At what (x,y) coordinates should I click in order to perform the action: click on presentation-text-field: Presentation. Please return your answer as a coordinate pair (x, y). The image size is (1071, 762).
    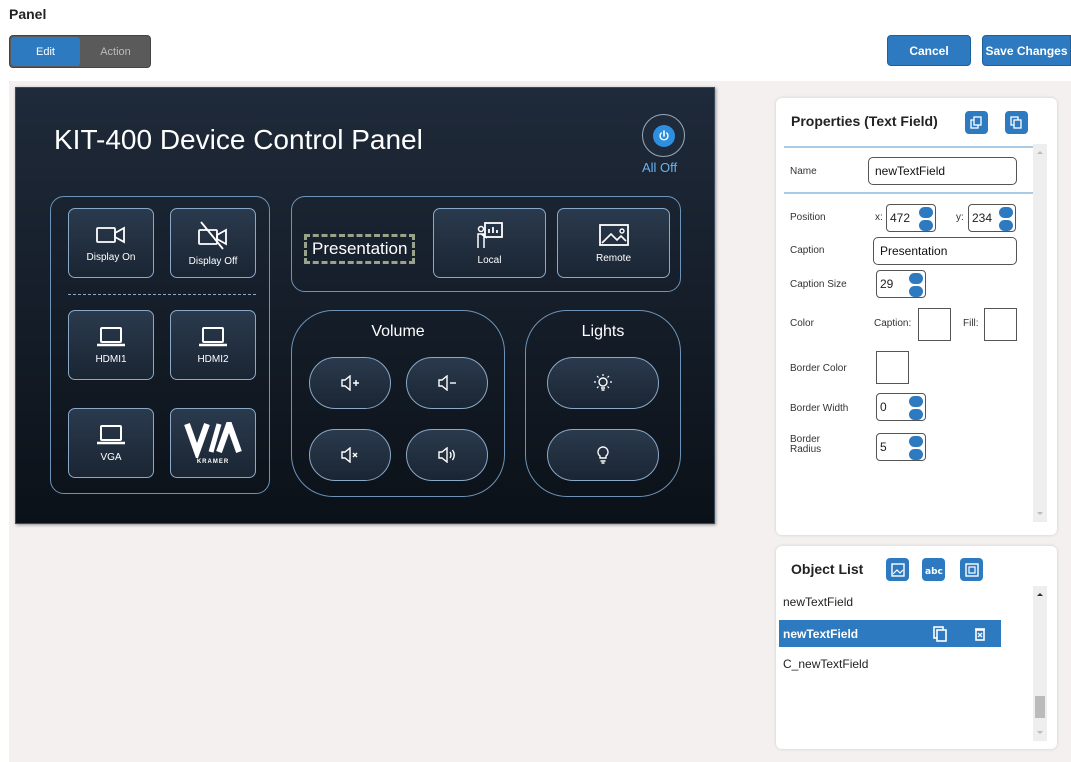
    Looking at the image, I should click on (360, 249).